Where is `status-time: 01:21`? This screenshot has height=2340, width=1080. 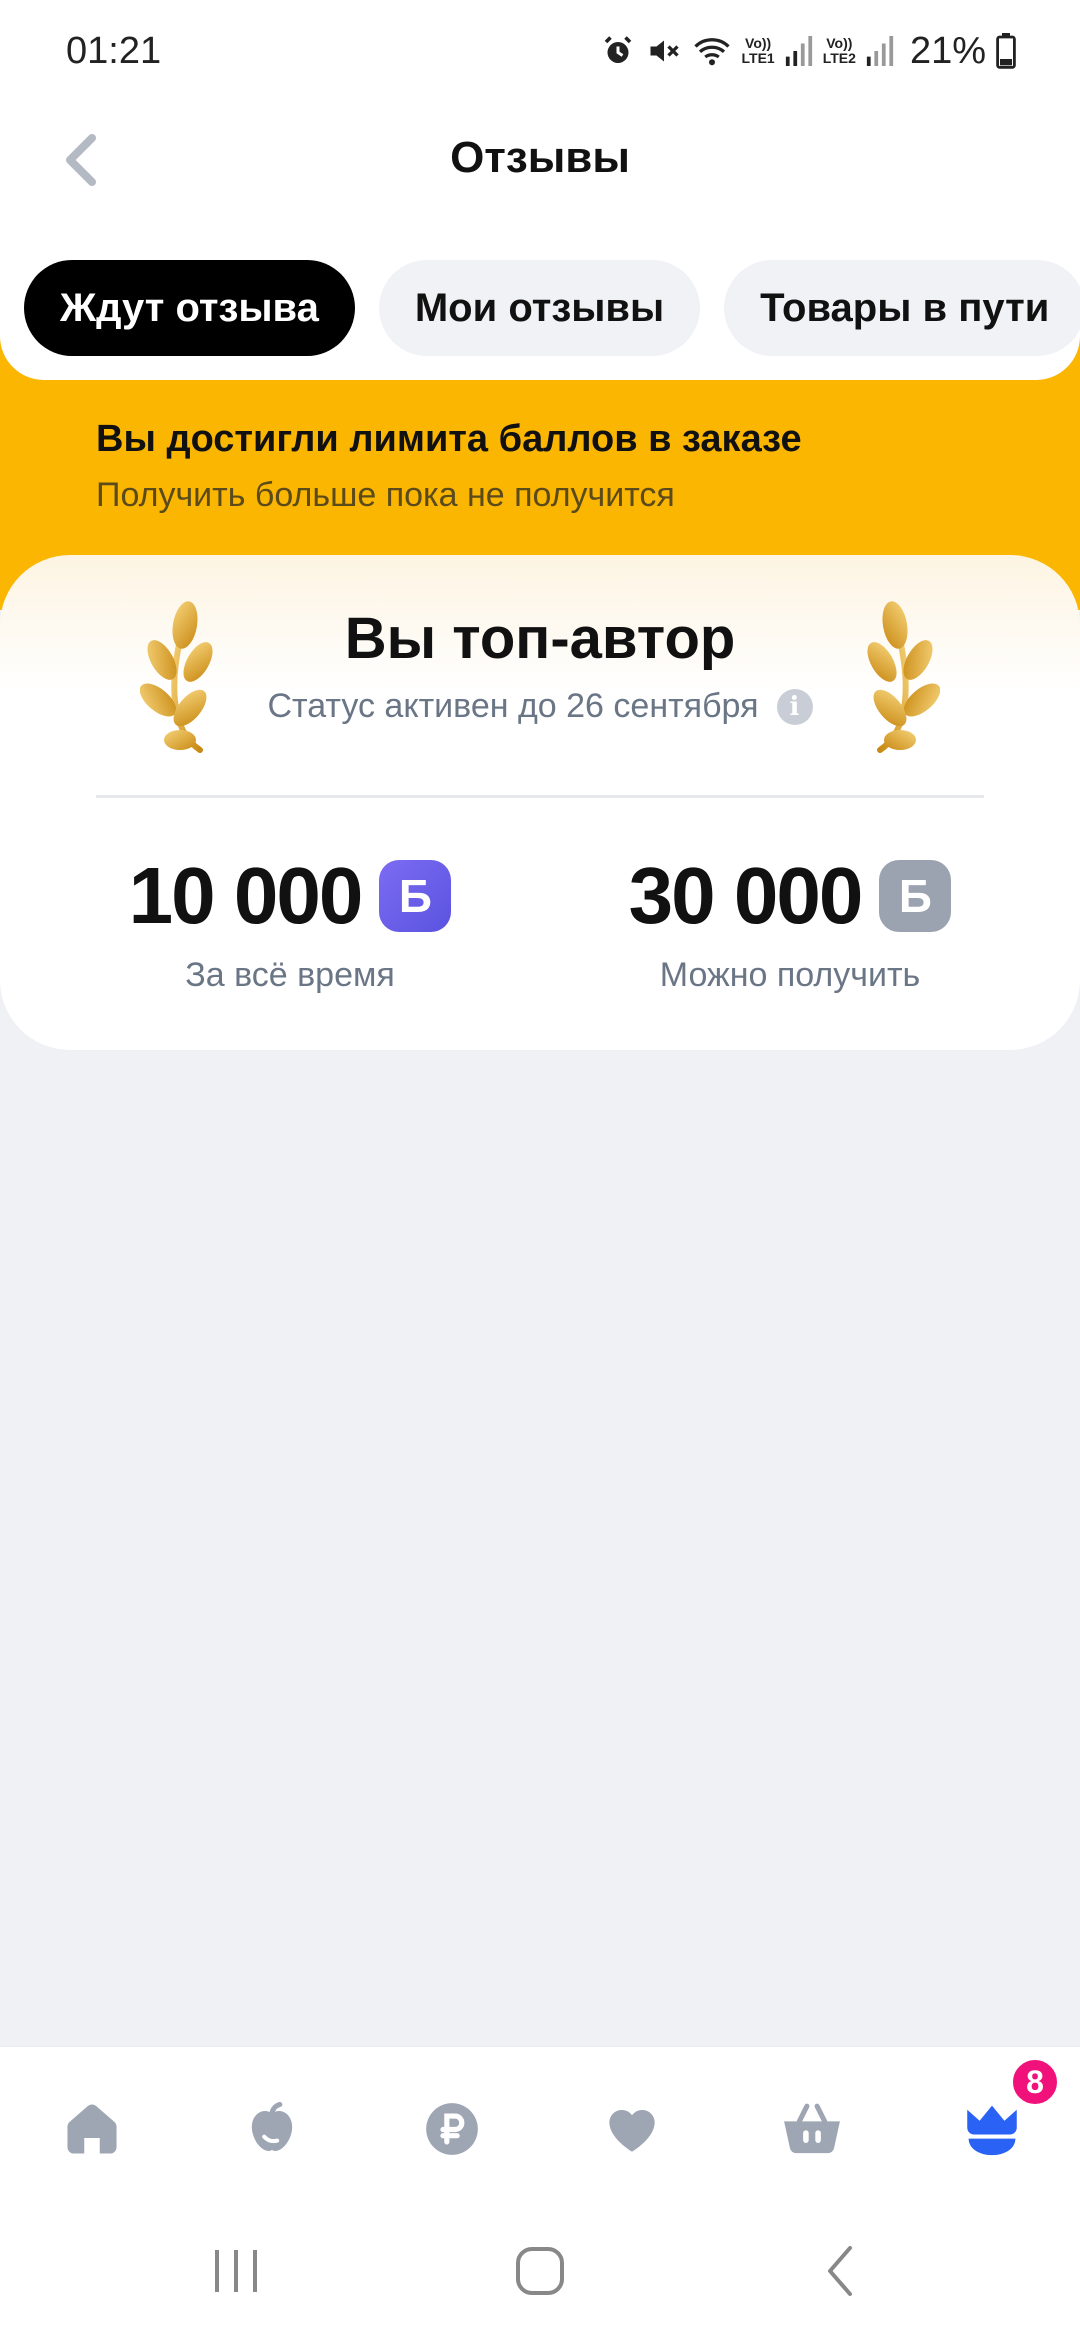
status-time: 01:21 is located at coordinates (114, 51).